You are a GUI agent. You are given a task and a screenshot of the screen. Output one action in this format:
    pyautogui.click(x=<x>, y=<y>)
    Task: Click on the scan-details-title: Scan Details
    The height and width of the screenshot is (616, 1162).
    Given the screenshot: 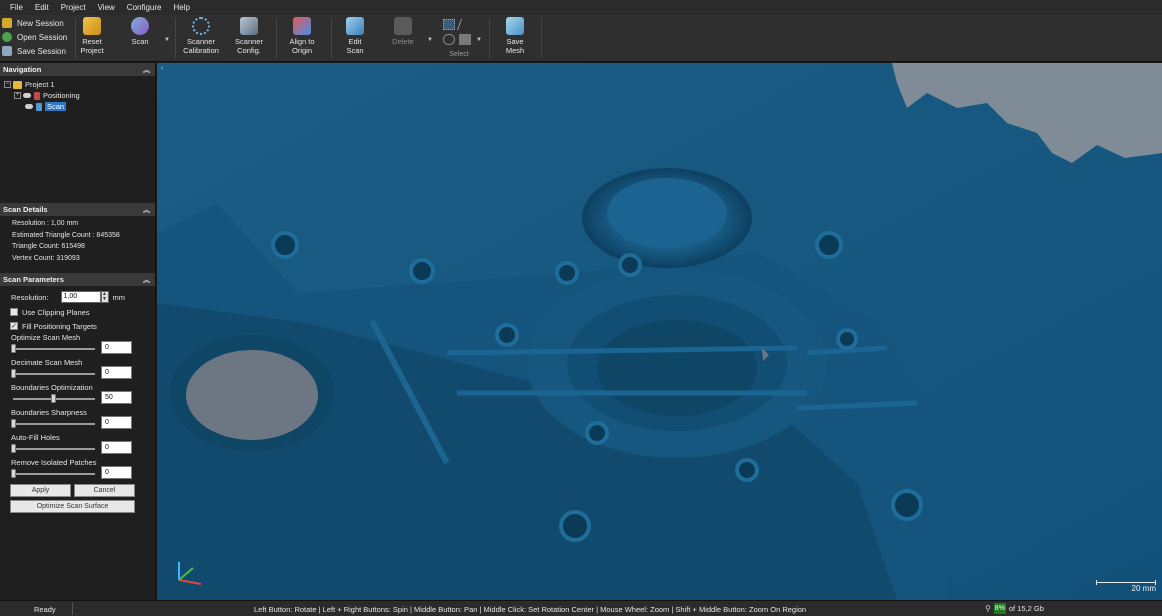 What is the action you would take?
    pyautogui.click(x=25, y=209)
    